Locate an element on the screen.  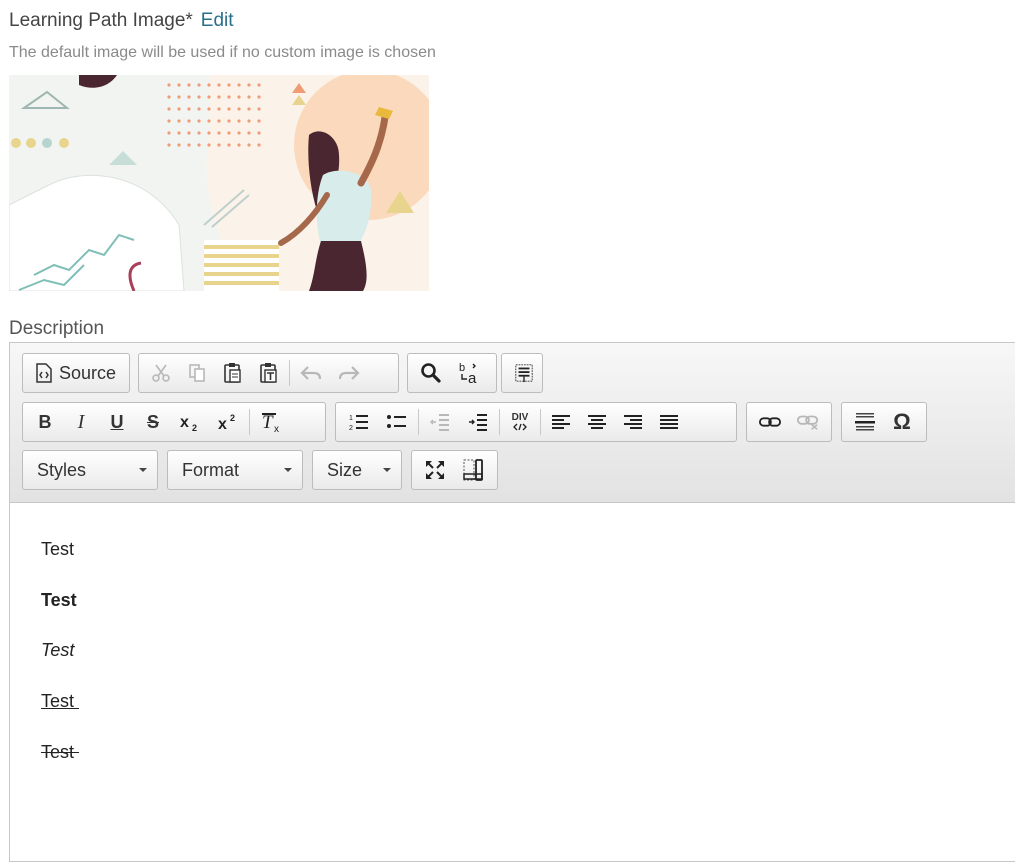
insert-group: Ω is located at coordinates (884, 422).